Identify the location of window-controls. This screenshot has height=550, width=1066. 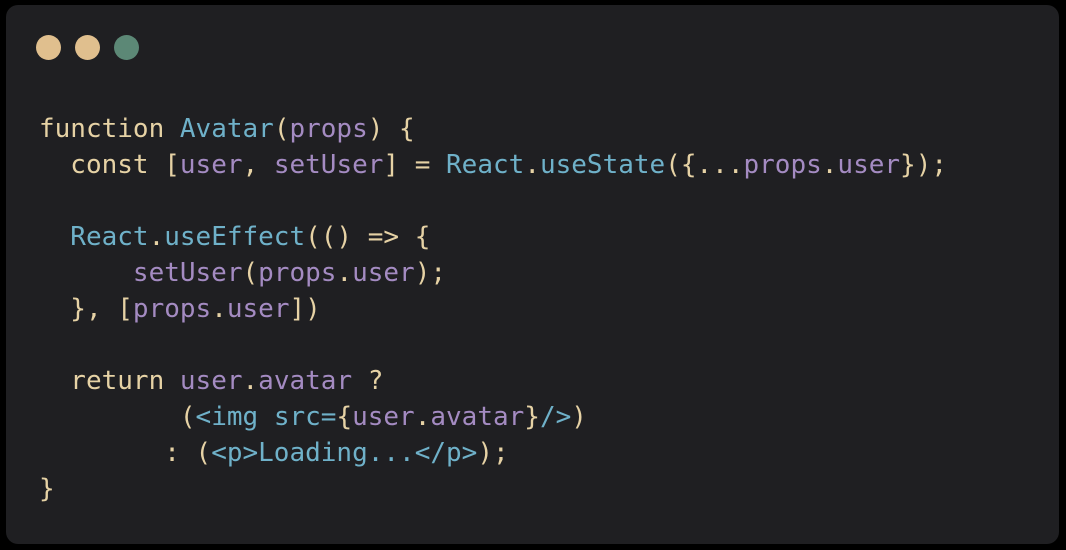
(87, 47).